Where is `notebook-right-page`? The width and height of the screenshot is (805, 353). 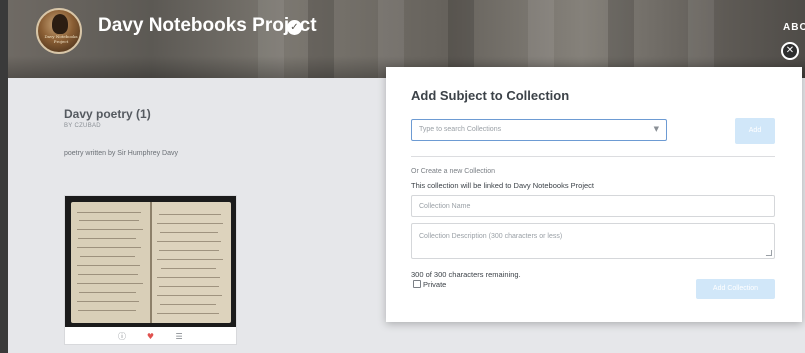 notebook-right-page is located at coordinates (191, 262).